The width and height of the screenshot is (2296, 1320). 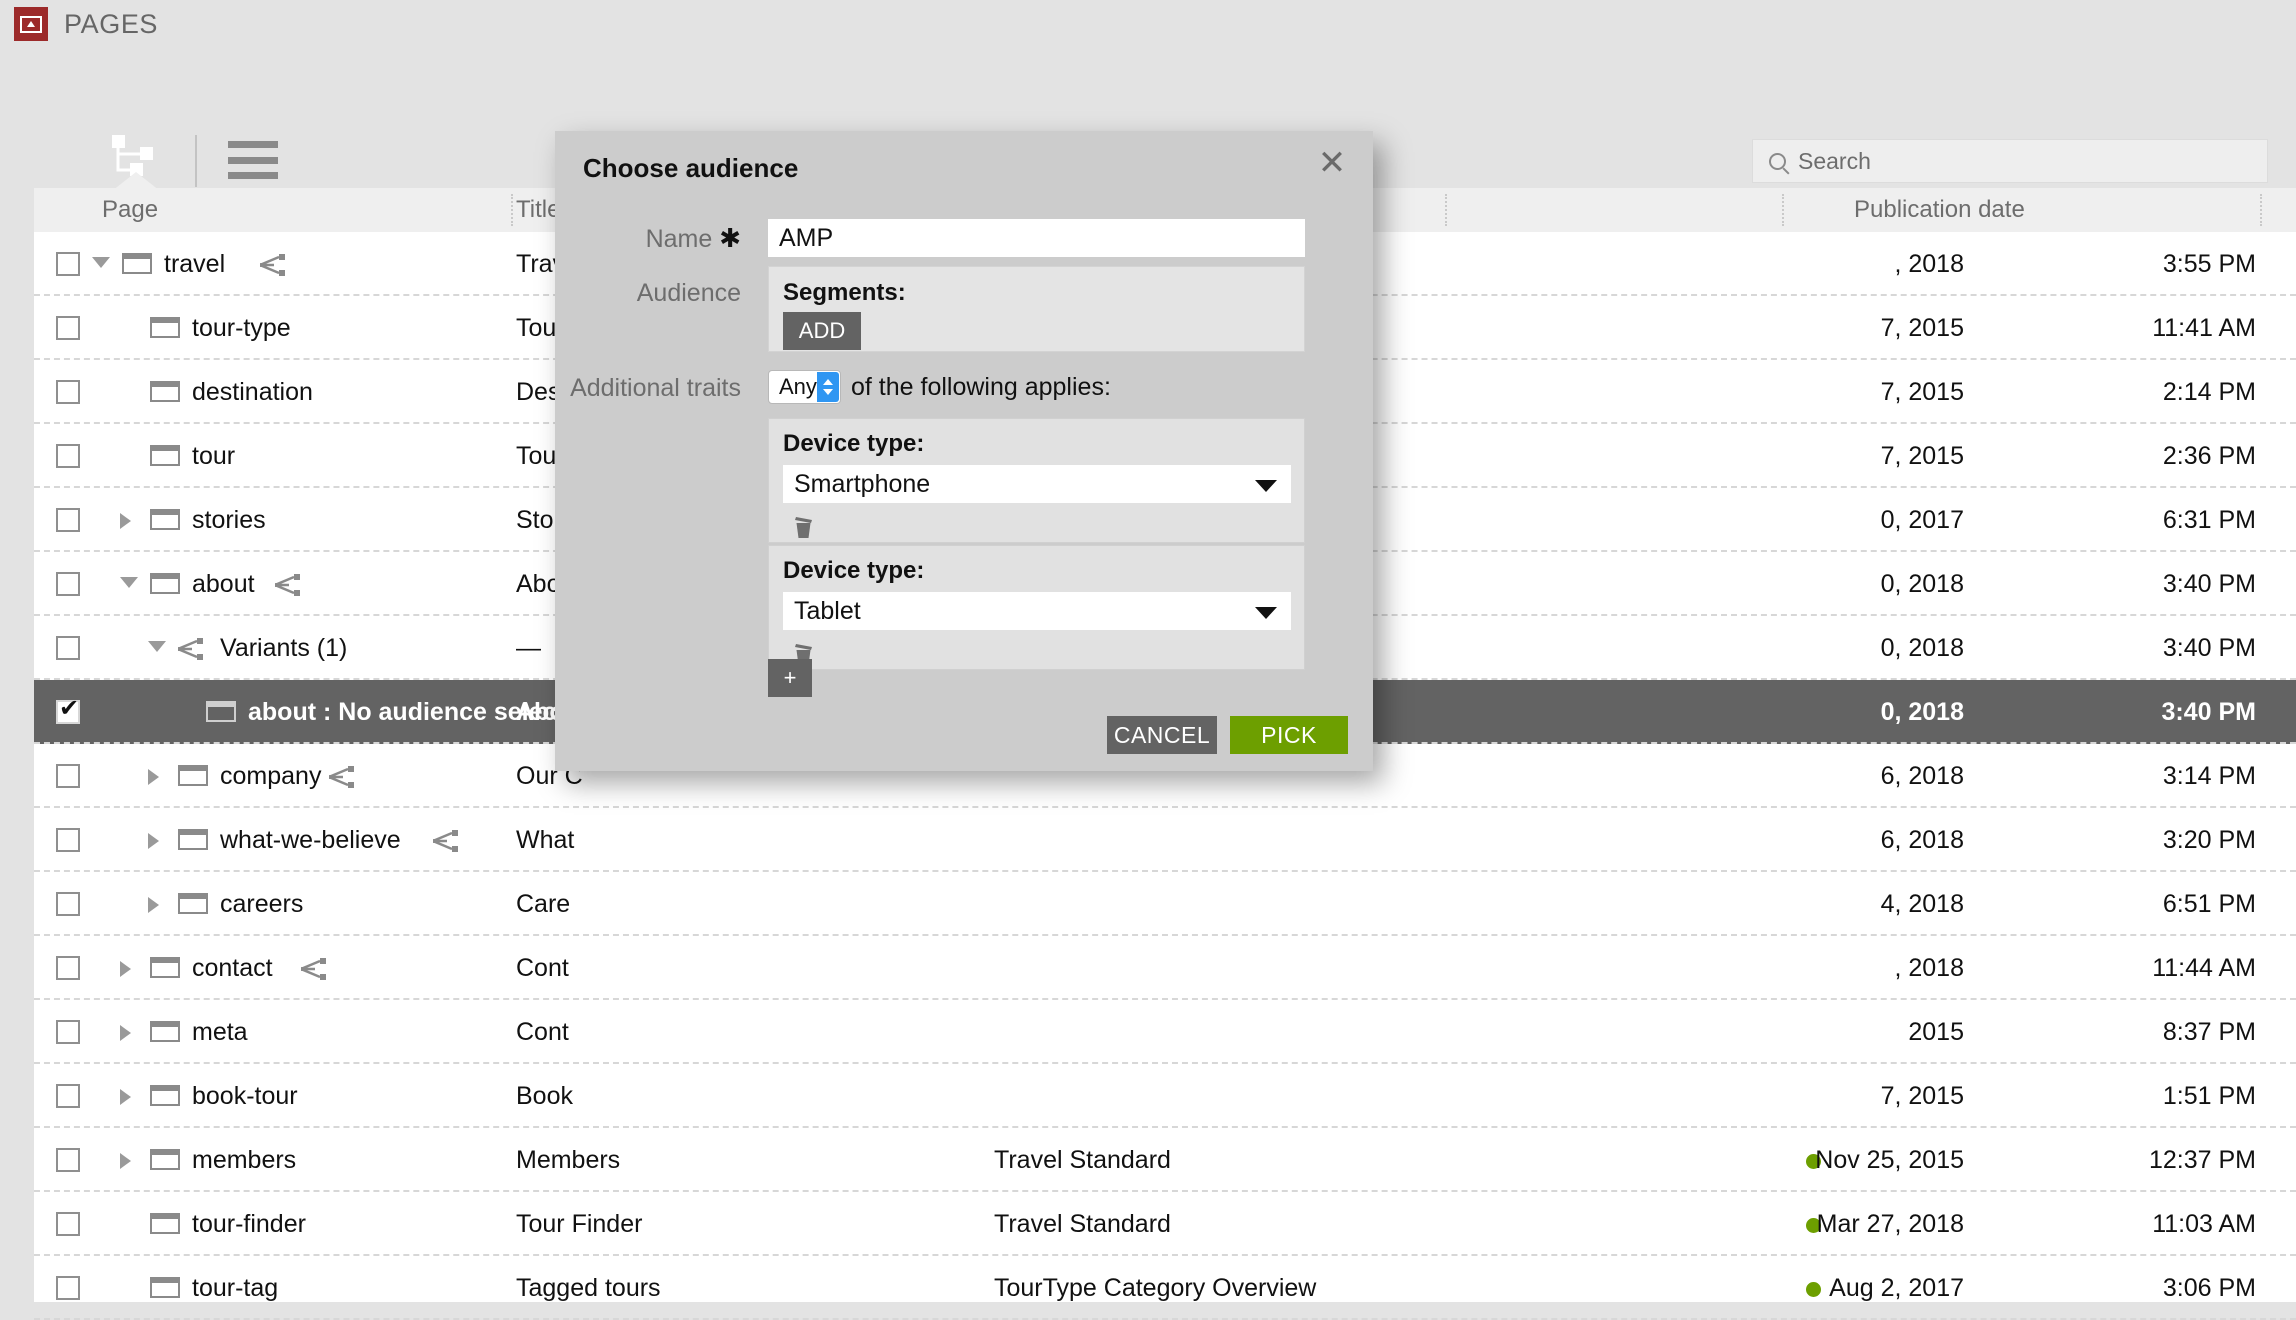 What do you see at coordinates (1037, 611) in the screenshot?
I see `device-type-select: Tablet` at bounding box center [1037, 611].